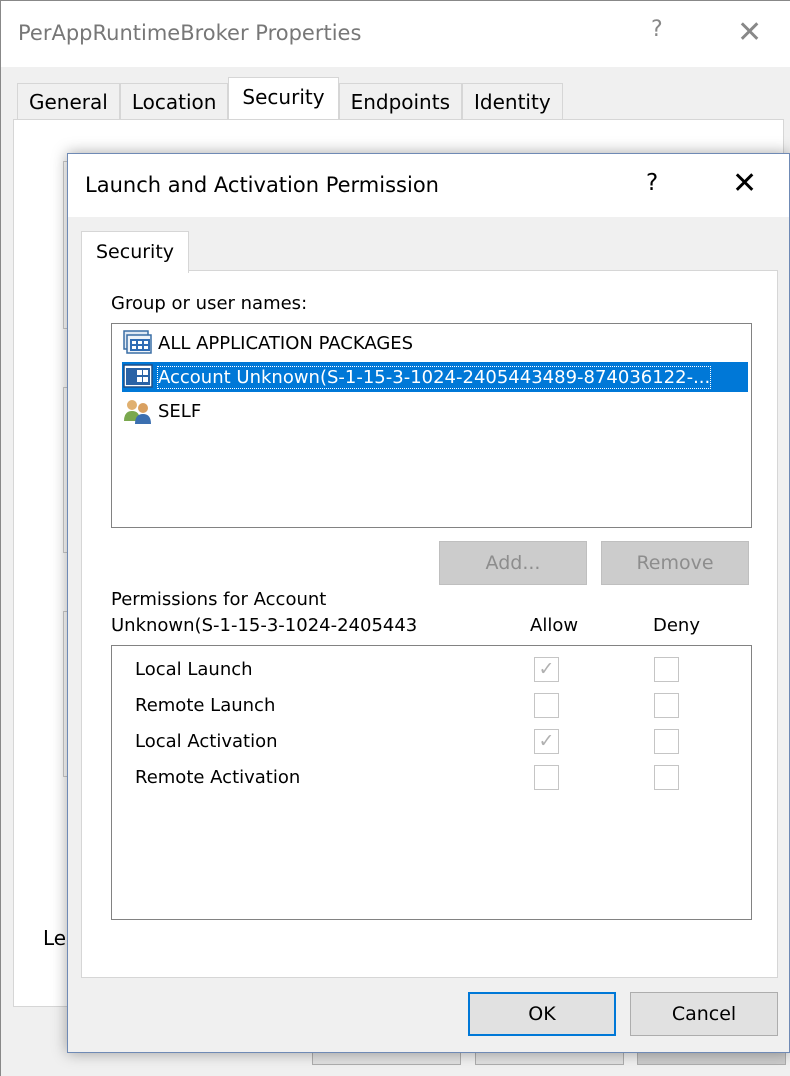  I want to click on tab-endpoints: Endpoints, so click(400, 101).